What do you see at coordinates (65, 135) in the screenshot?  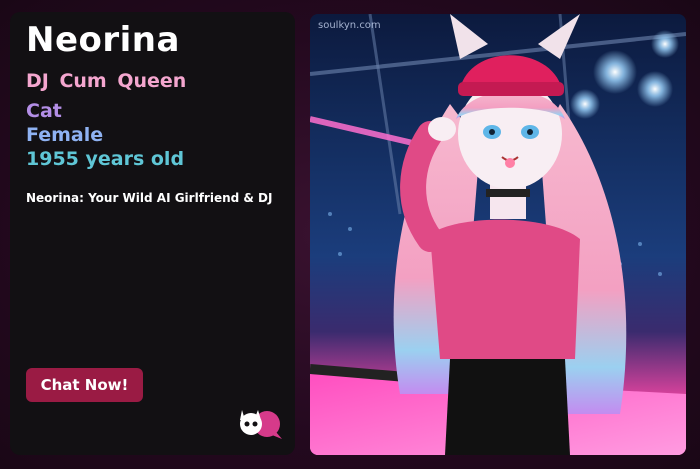 I see `character-gender: Female` at bounding box center [65, 135].